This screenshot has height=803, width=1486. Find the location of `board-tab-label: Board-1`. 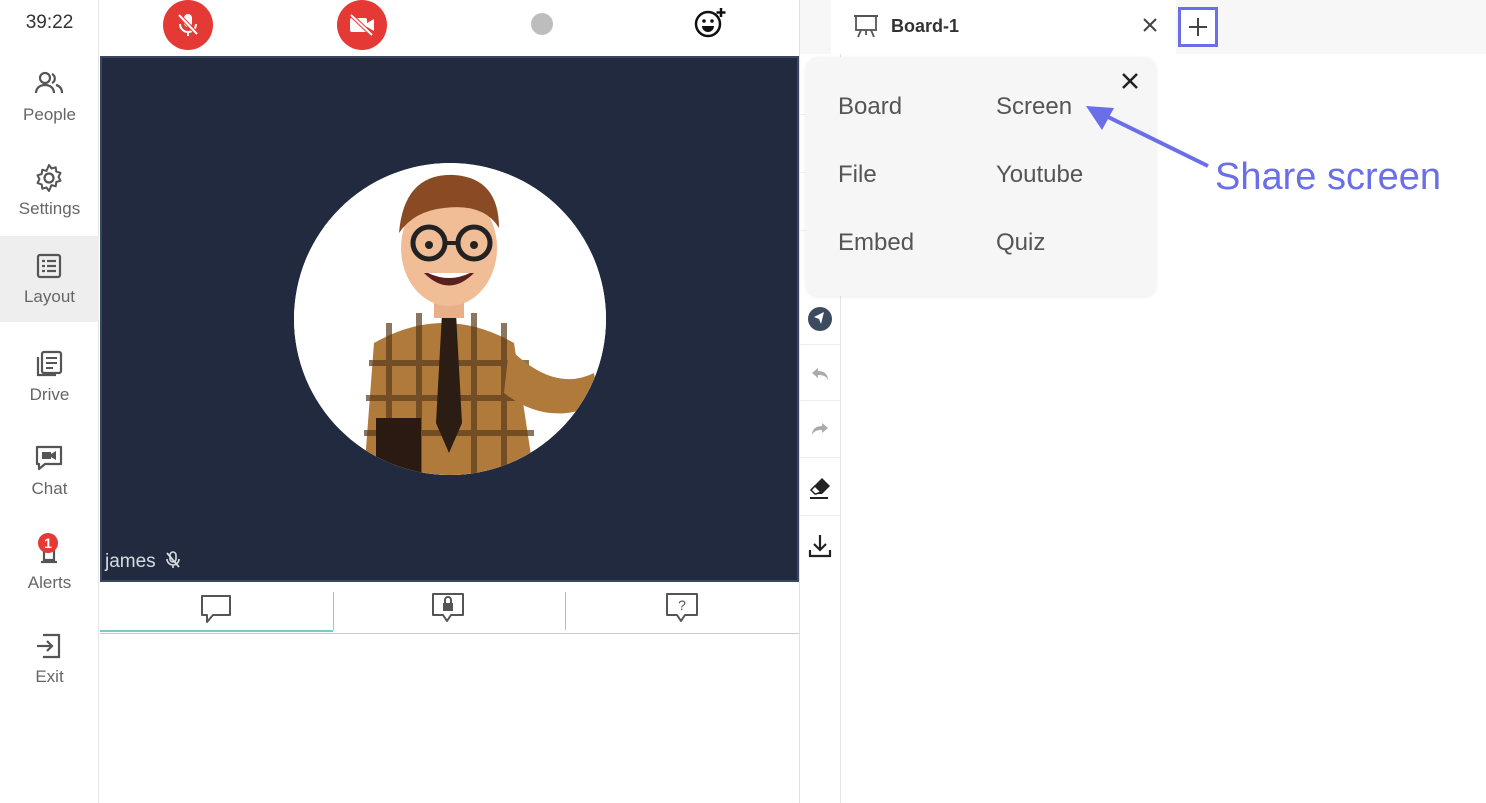

board-tab-label: Board-1 is located at coordinates (925, 26).